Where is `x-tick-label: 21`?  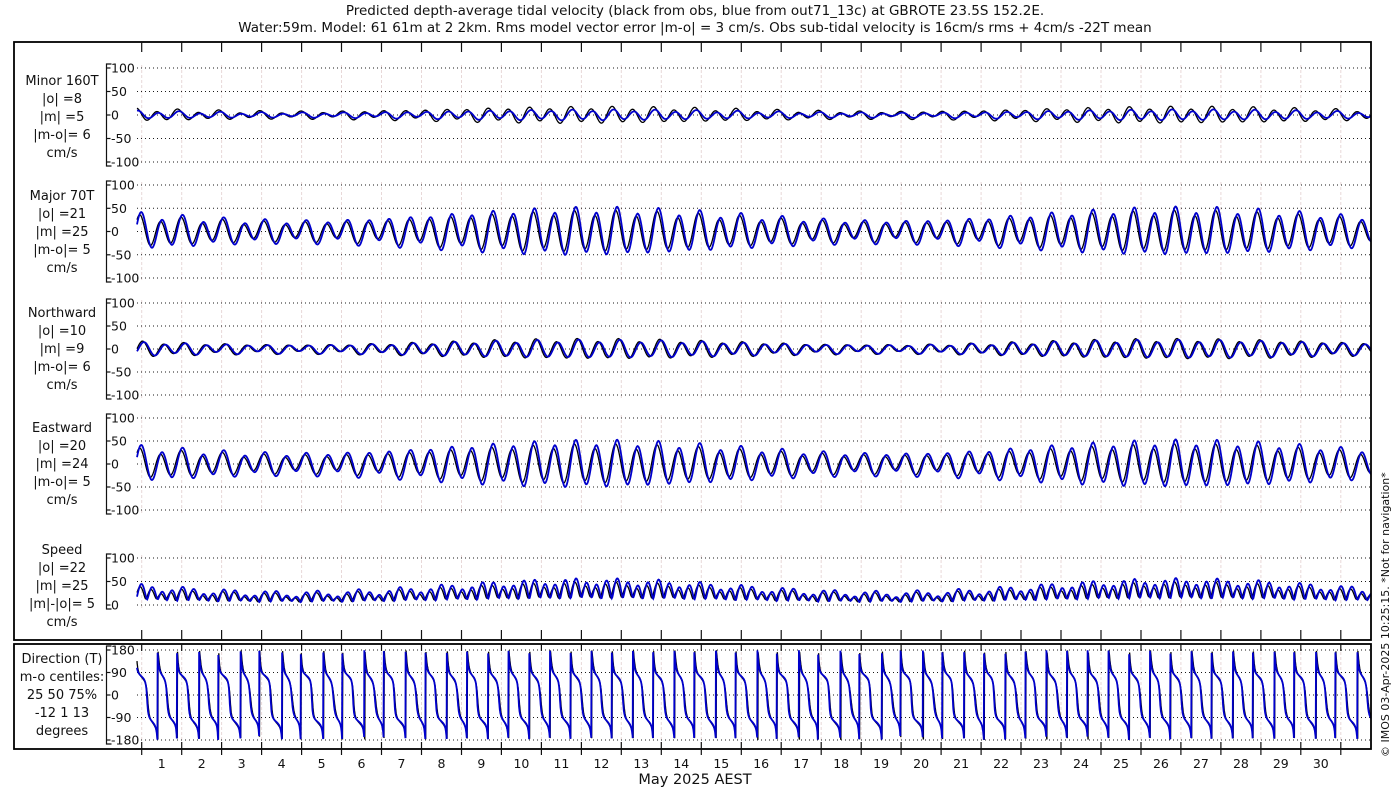 x-tick-label: 21 is located at coordinates (961, 763).